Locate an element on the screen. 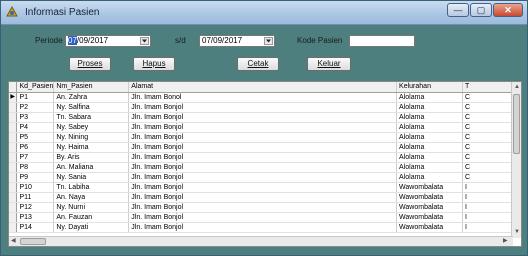  table-row: P12 Ny. Nurni Jln. Imam Bonjol Wawombalata I is located at coordinates (265, 207).